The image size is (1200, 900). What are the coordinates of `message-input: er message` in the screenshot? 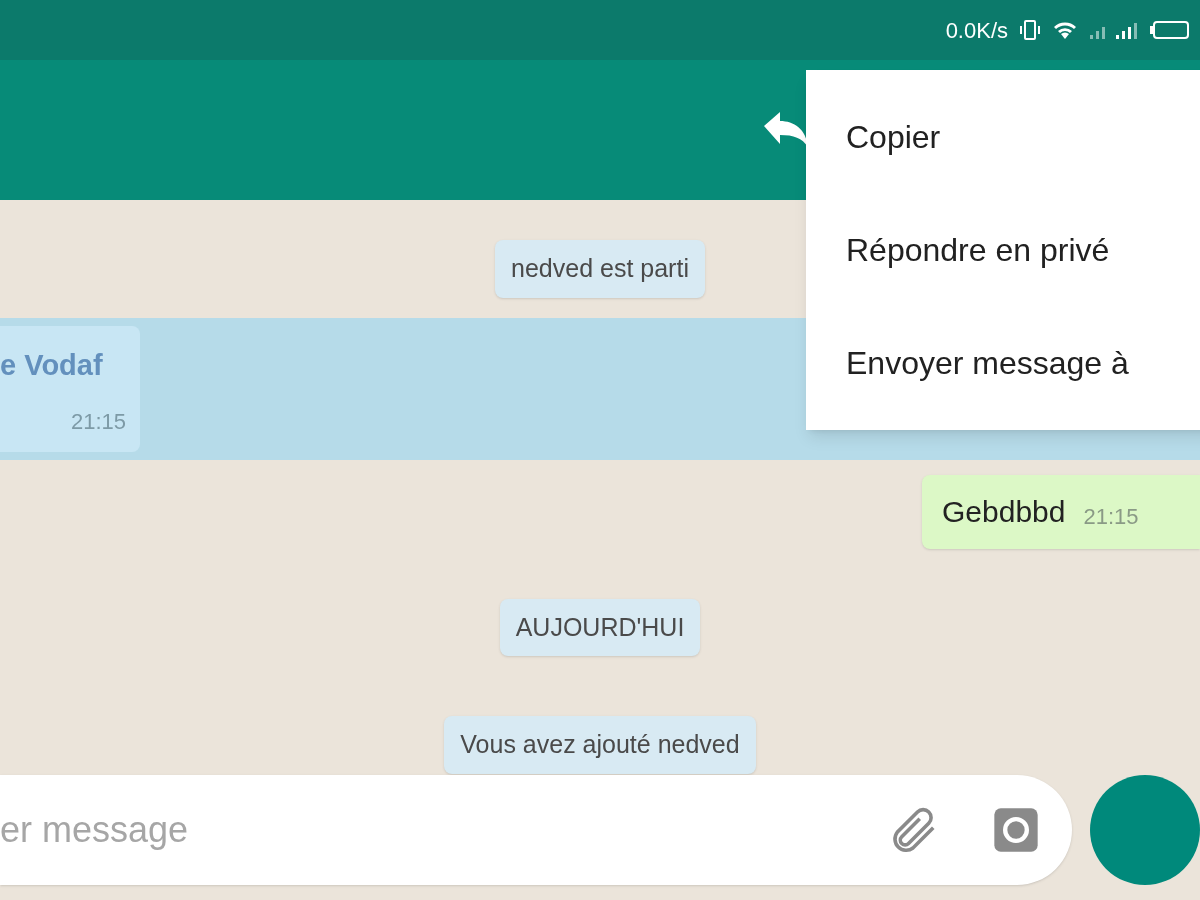 It's located at (536, 830).